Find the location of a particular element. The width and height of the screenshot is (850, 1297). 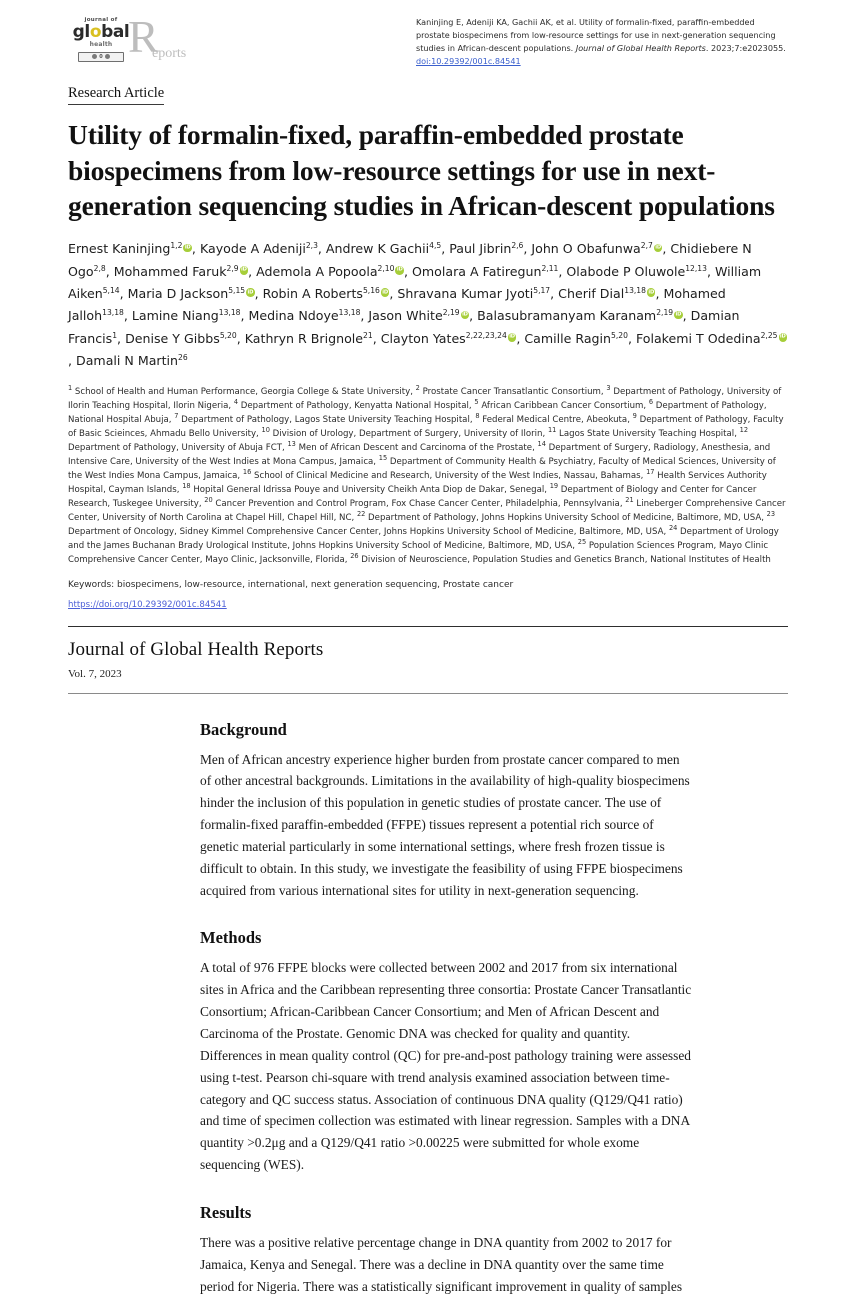

author-entry: Kayode A Adeniji2,3, is located at coordinates (263, 248).